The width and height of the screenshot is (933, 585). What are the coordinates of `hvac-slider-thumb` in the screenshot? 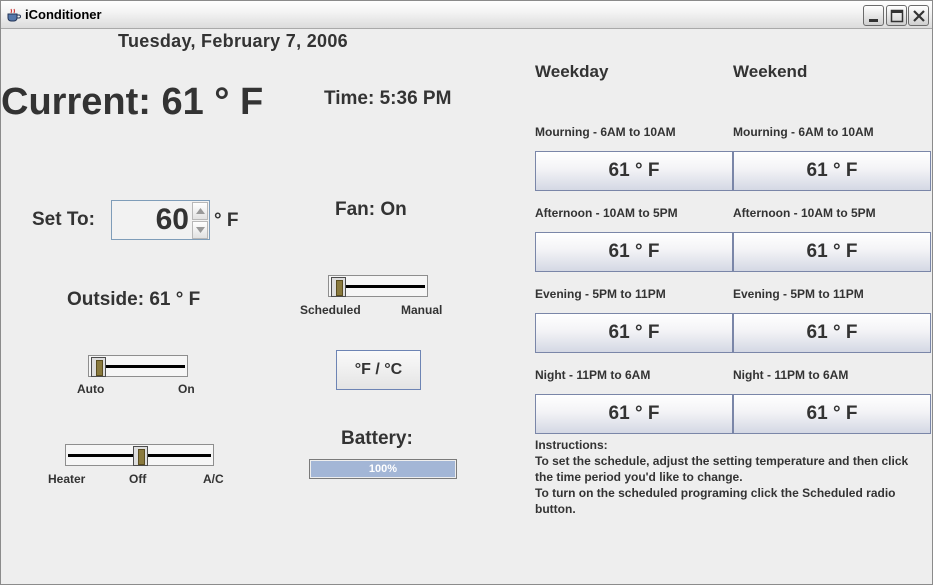 It's located at (140, 456).